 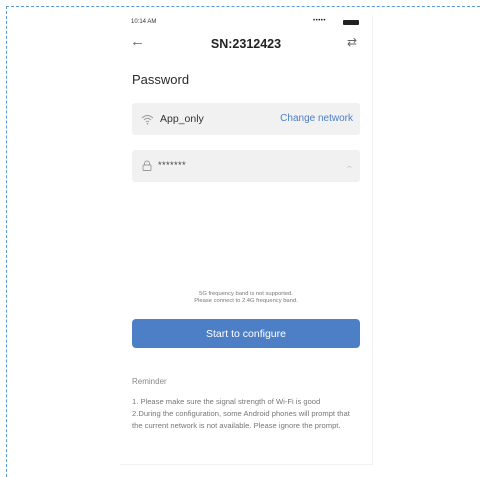 What do you see at coordinates (6, 241) in the screenshot?
I see `frame-dashed-border-left` at bounding box center [6, 241].